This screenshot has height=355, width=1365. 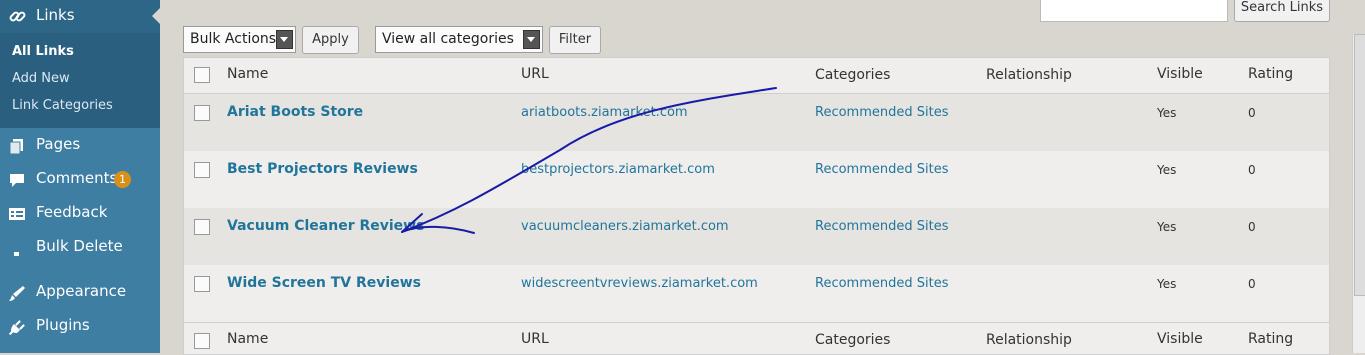 What do you see at coordinates (202, 341) in the screenshot?
I see `select-all-checkbox-footer` at bounding box center [202, 341].